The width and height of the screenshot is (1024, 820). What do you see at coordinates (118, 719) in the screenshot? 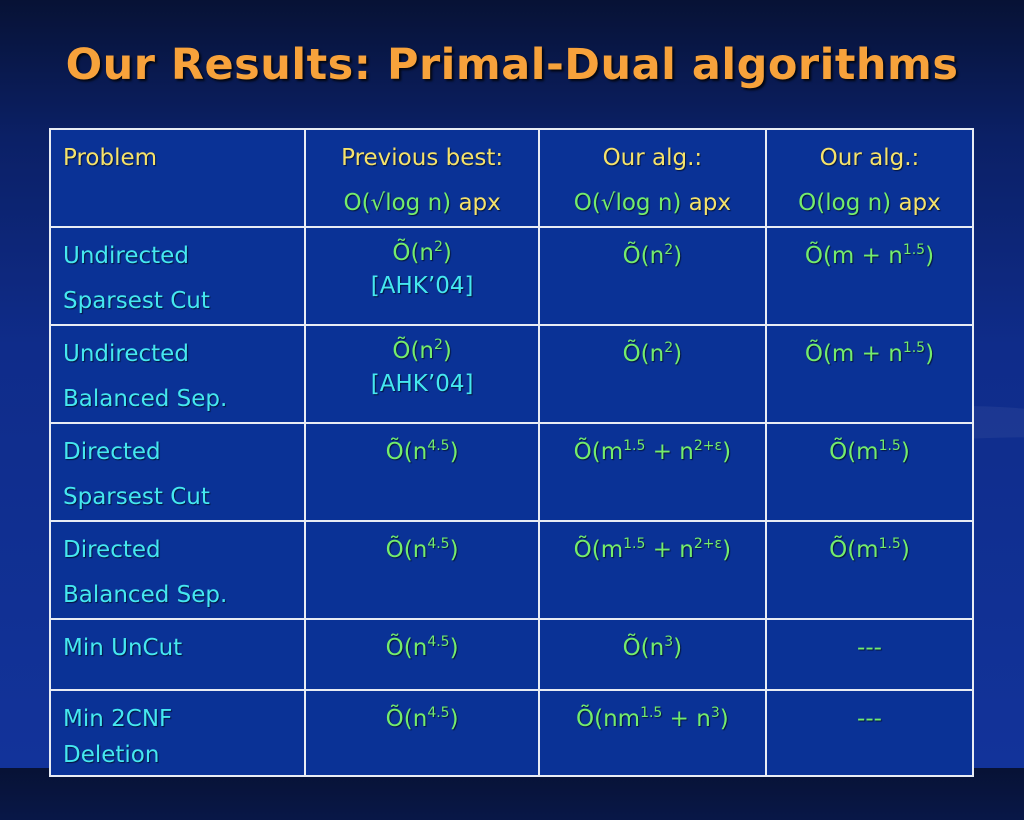
I see `problem-name: Min 2CNF` at bounding box center [118, 719].